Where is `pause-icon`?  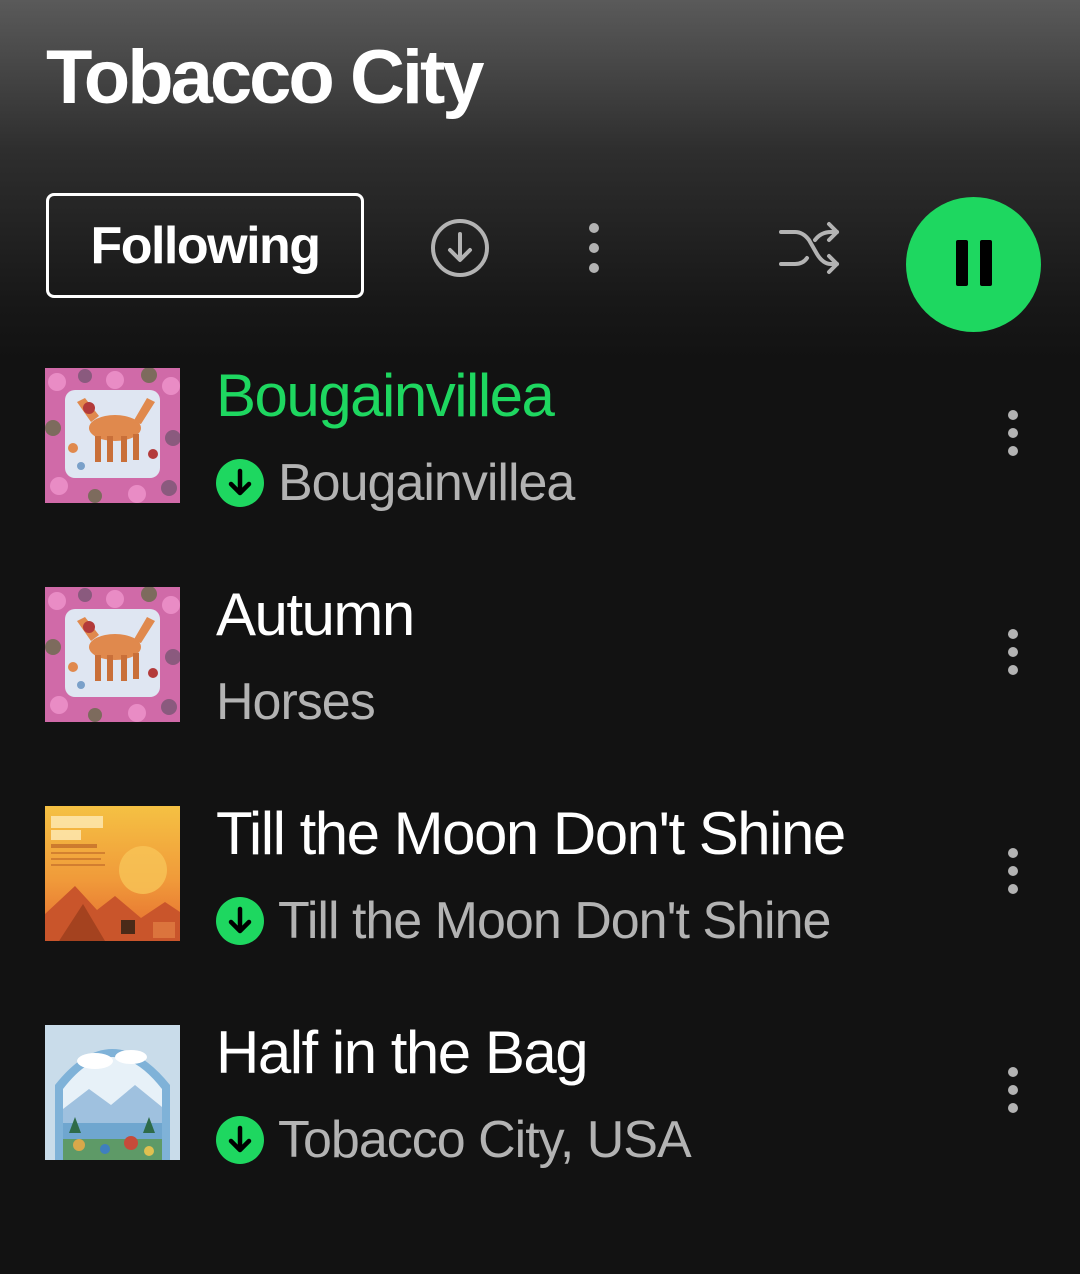 pause-icon is located at coordinates (974, 264).